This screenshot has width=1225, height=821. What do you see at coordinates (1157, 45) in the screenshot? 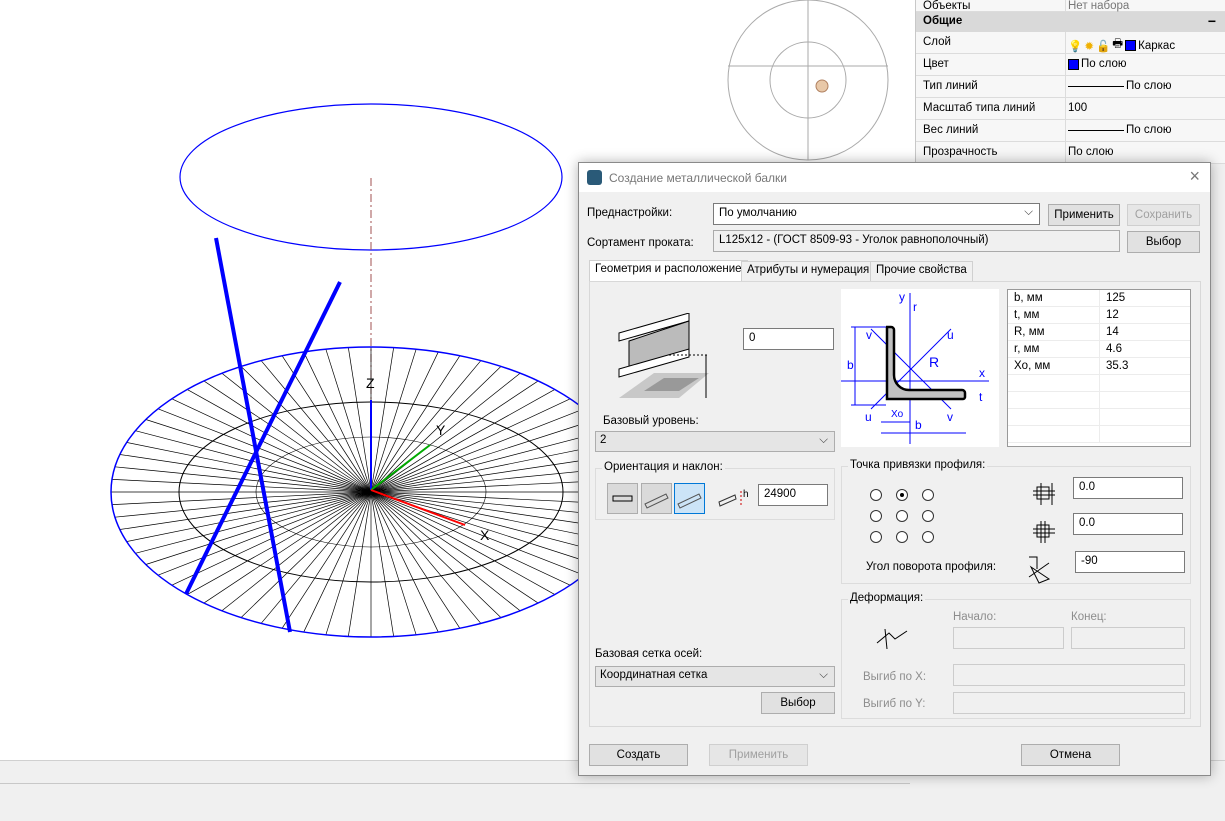
I see `prop-value: Каркас` at bounding box center [1157, 45].